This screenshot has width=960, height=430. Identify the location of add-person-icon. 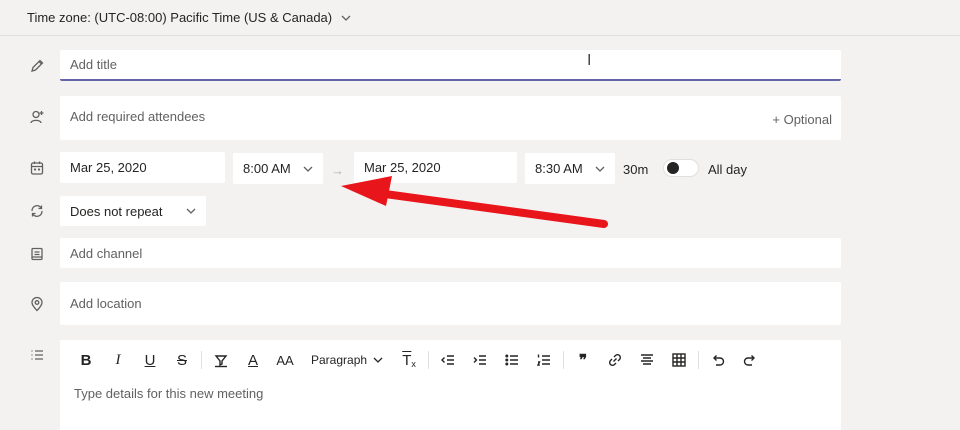
(37, 117).